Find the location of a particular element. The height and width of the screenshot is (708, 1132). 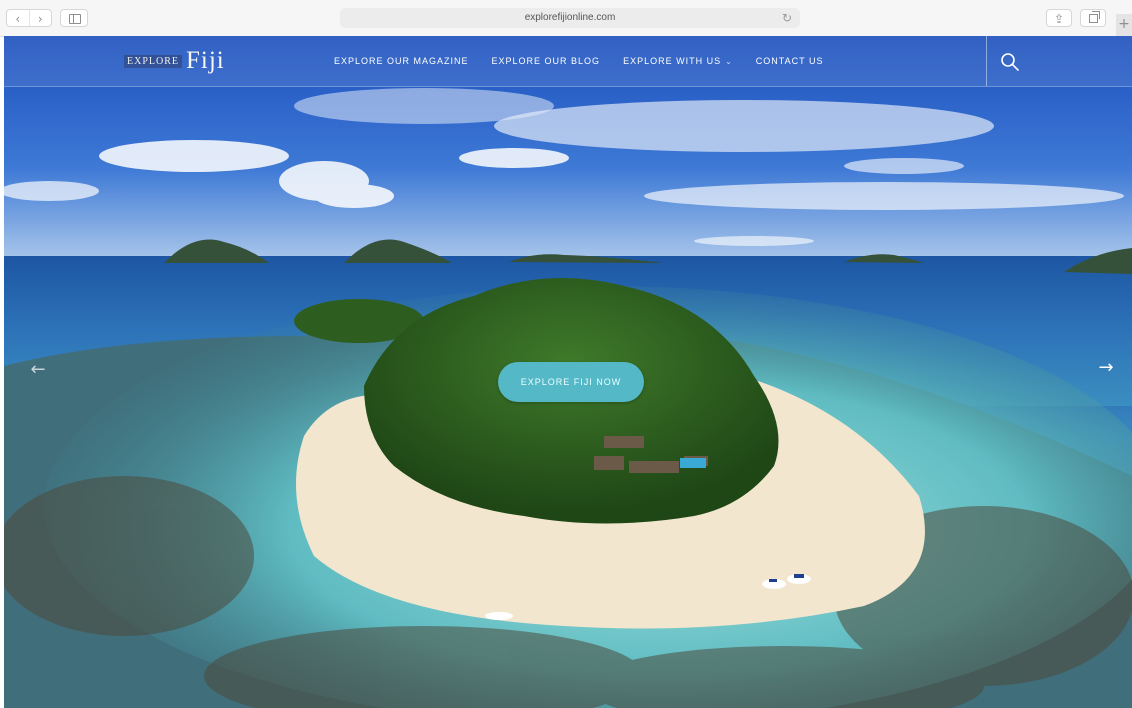

nav-link-magazine: EXPLORE OUR MAGAZINE is located at coordinates (401, 61).